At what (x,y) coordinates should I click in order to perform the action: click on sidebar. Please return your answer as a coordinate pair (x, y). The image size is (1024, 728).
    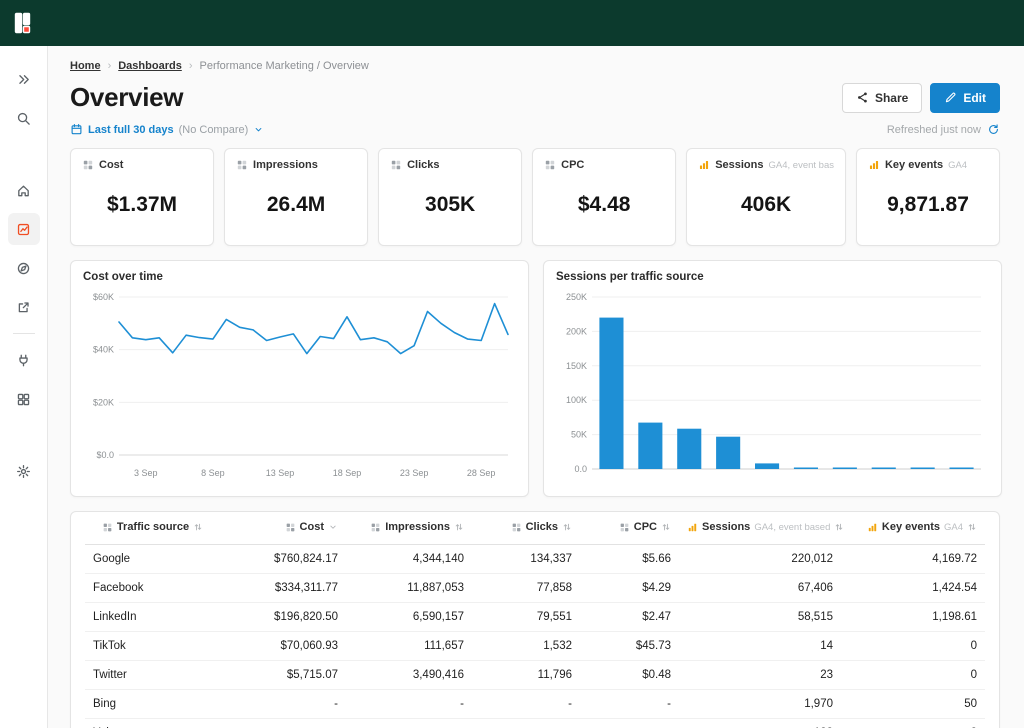
    Looking at the image, I should click on (24, 387).